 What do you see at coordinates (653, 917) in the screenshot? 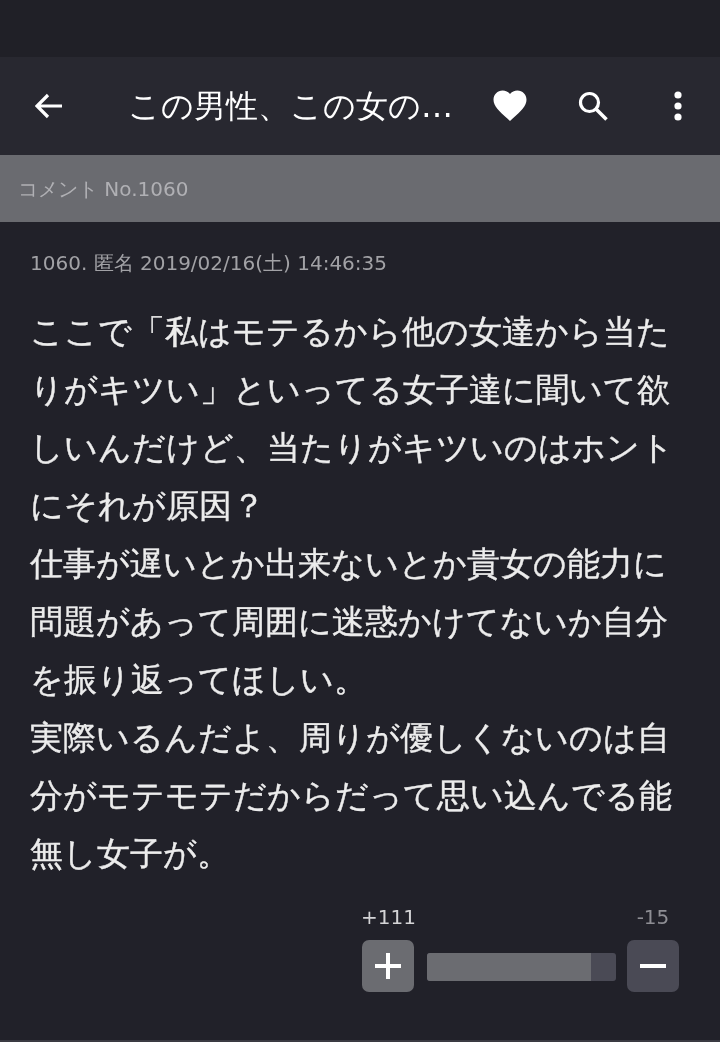
I see `downvote-count: -15` at bounding box center [653, 917].